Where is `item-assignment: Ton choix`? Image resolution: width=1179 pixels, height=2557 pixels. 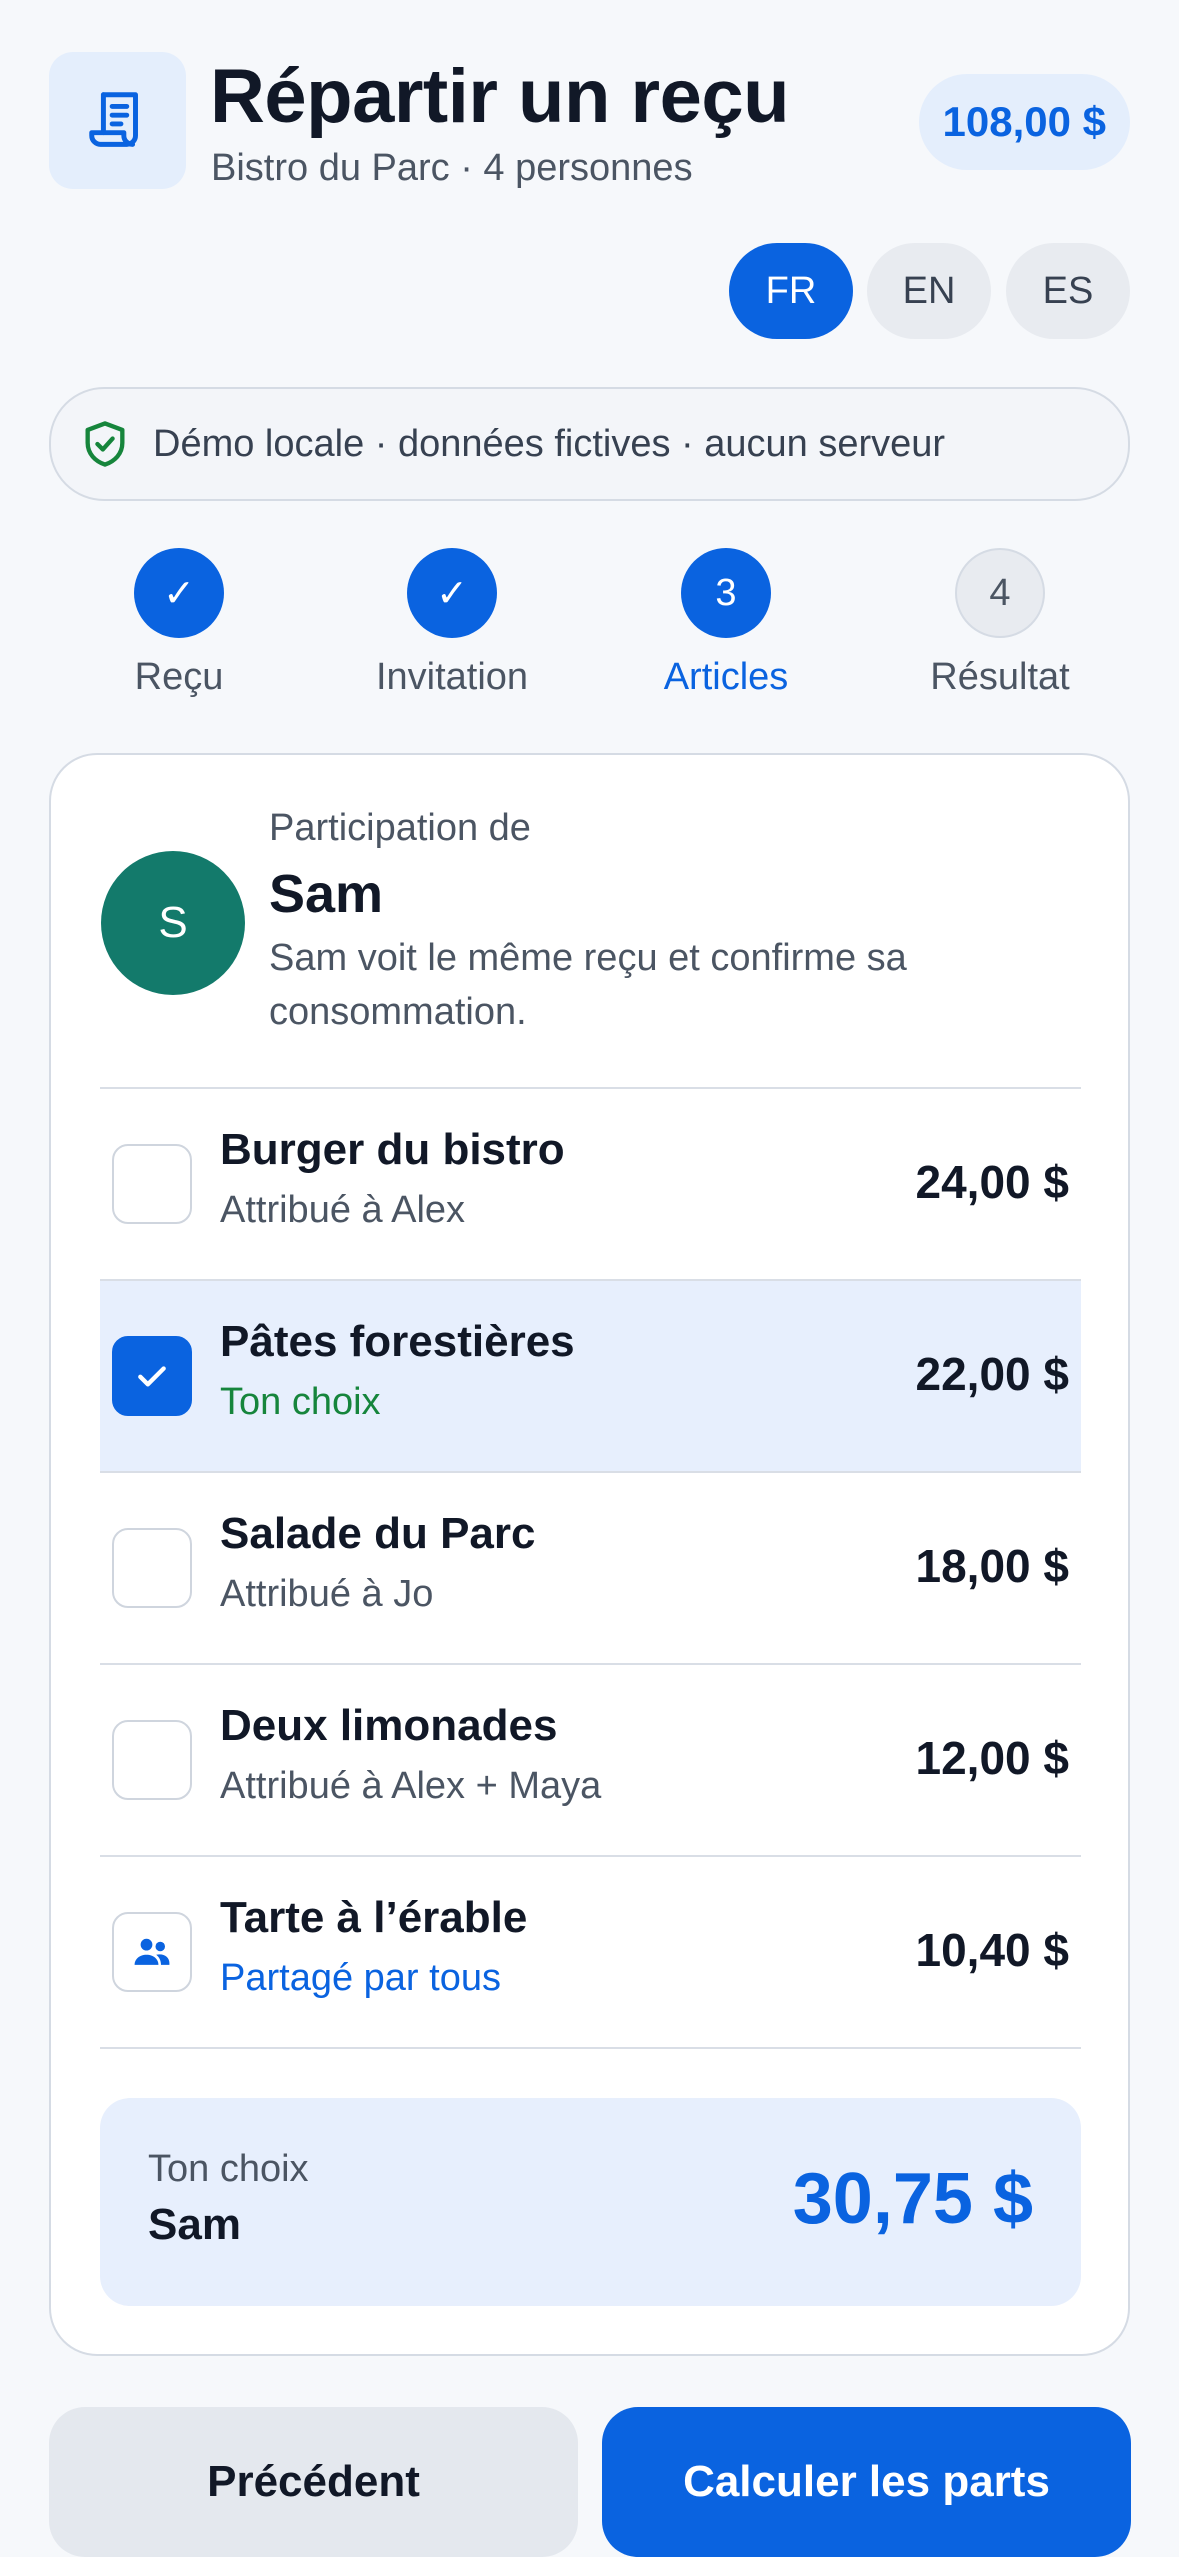
item-assignment: Ton choix is located at coordinates (300, 1402).